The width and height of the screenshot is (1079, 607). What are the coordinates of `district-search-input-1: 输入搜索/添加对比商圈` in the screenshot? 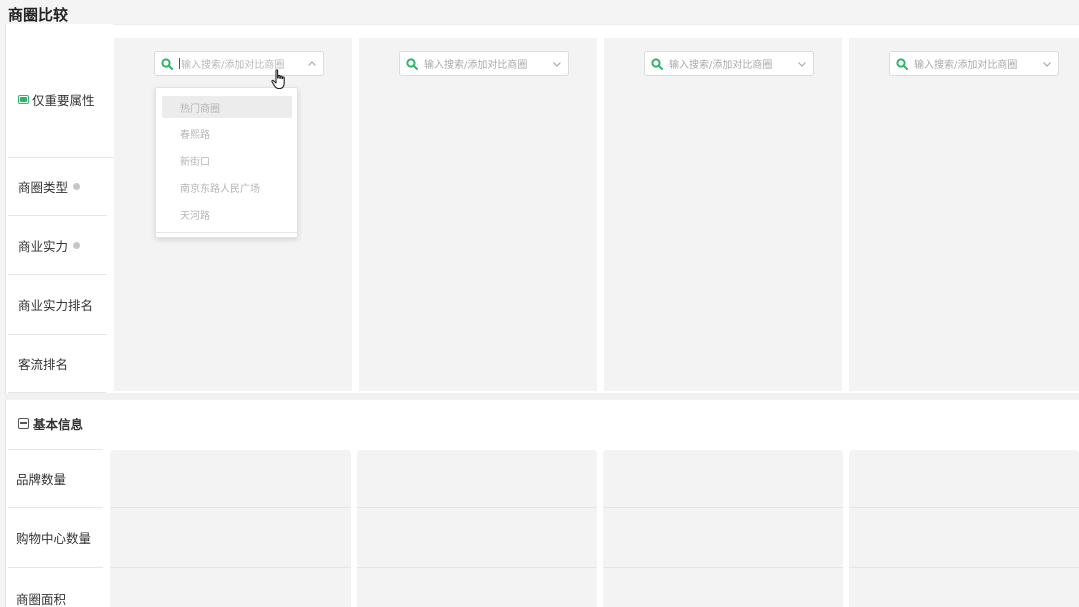 It's located at (239, 63).